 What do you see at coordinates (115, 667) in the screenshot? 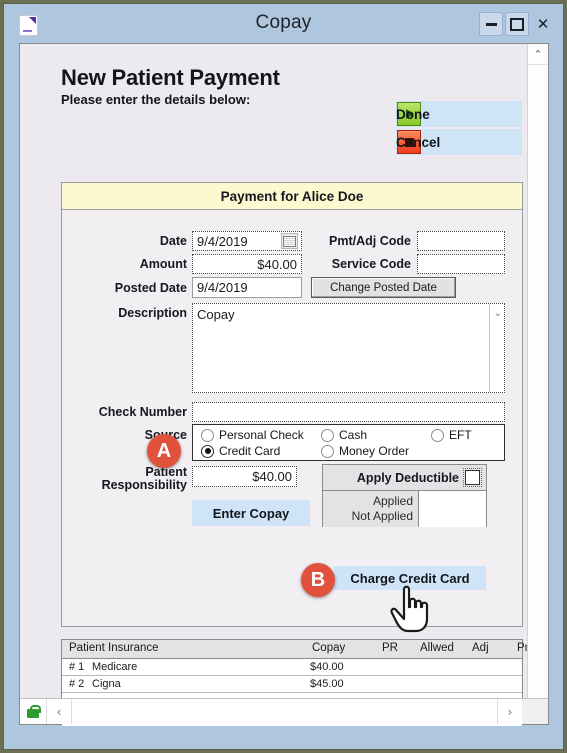
I see `row-name: Medicare` at bounding box center [115, 667].